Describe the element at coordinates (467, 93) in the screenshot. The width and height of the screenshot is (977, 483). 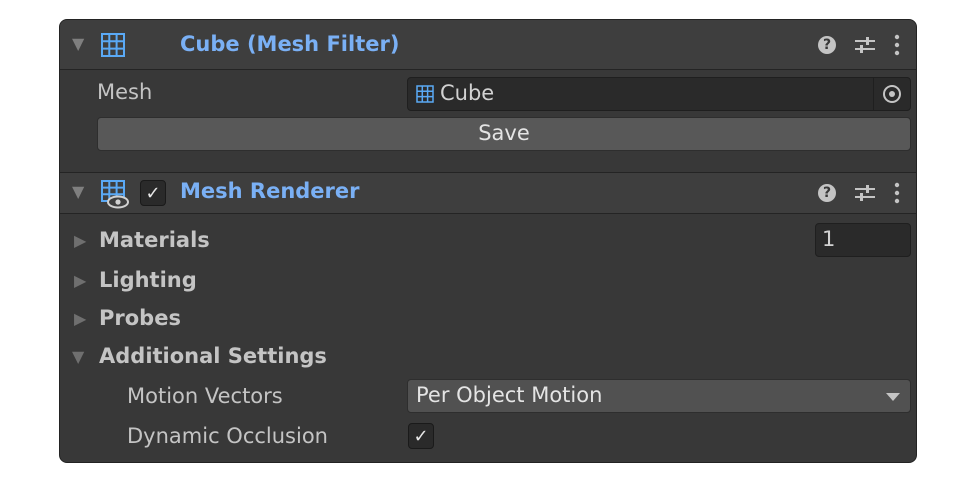
I see `mesh-value: Cube` at that location.